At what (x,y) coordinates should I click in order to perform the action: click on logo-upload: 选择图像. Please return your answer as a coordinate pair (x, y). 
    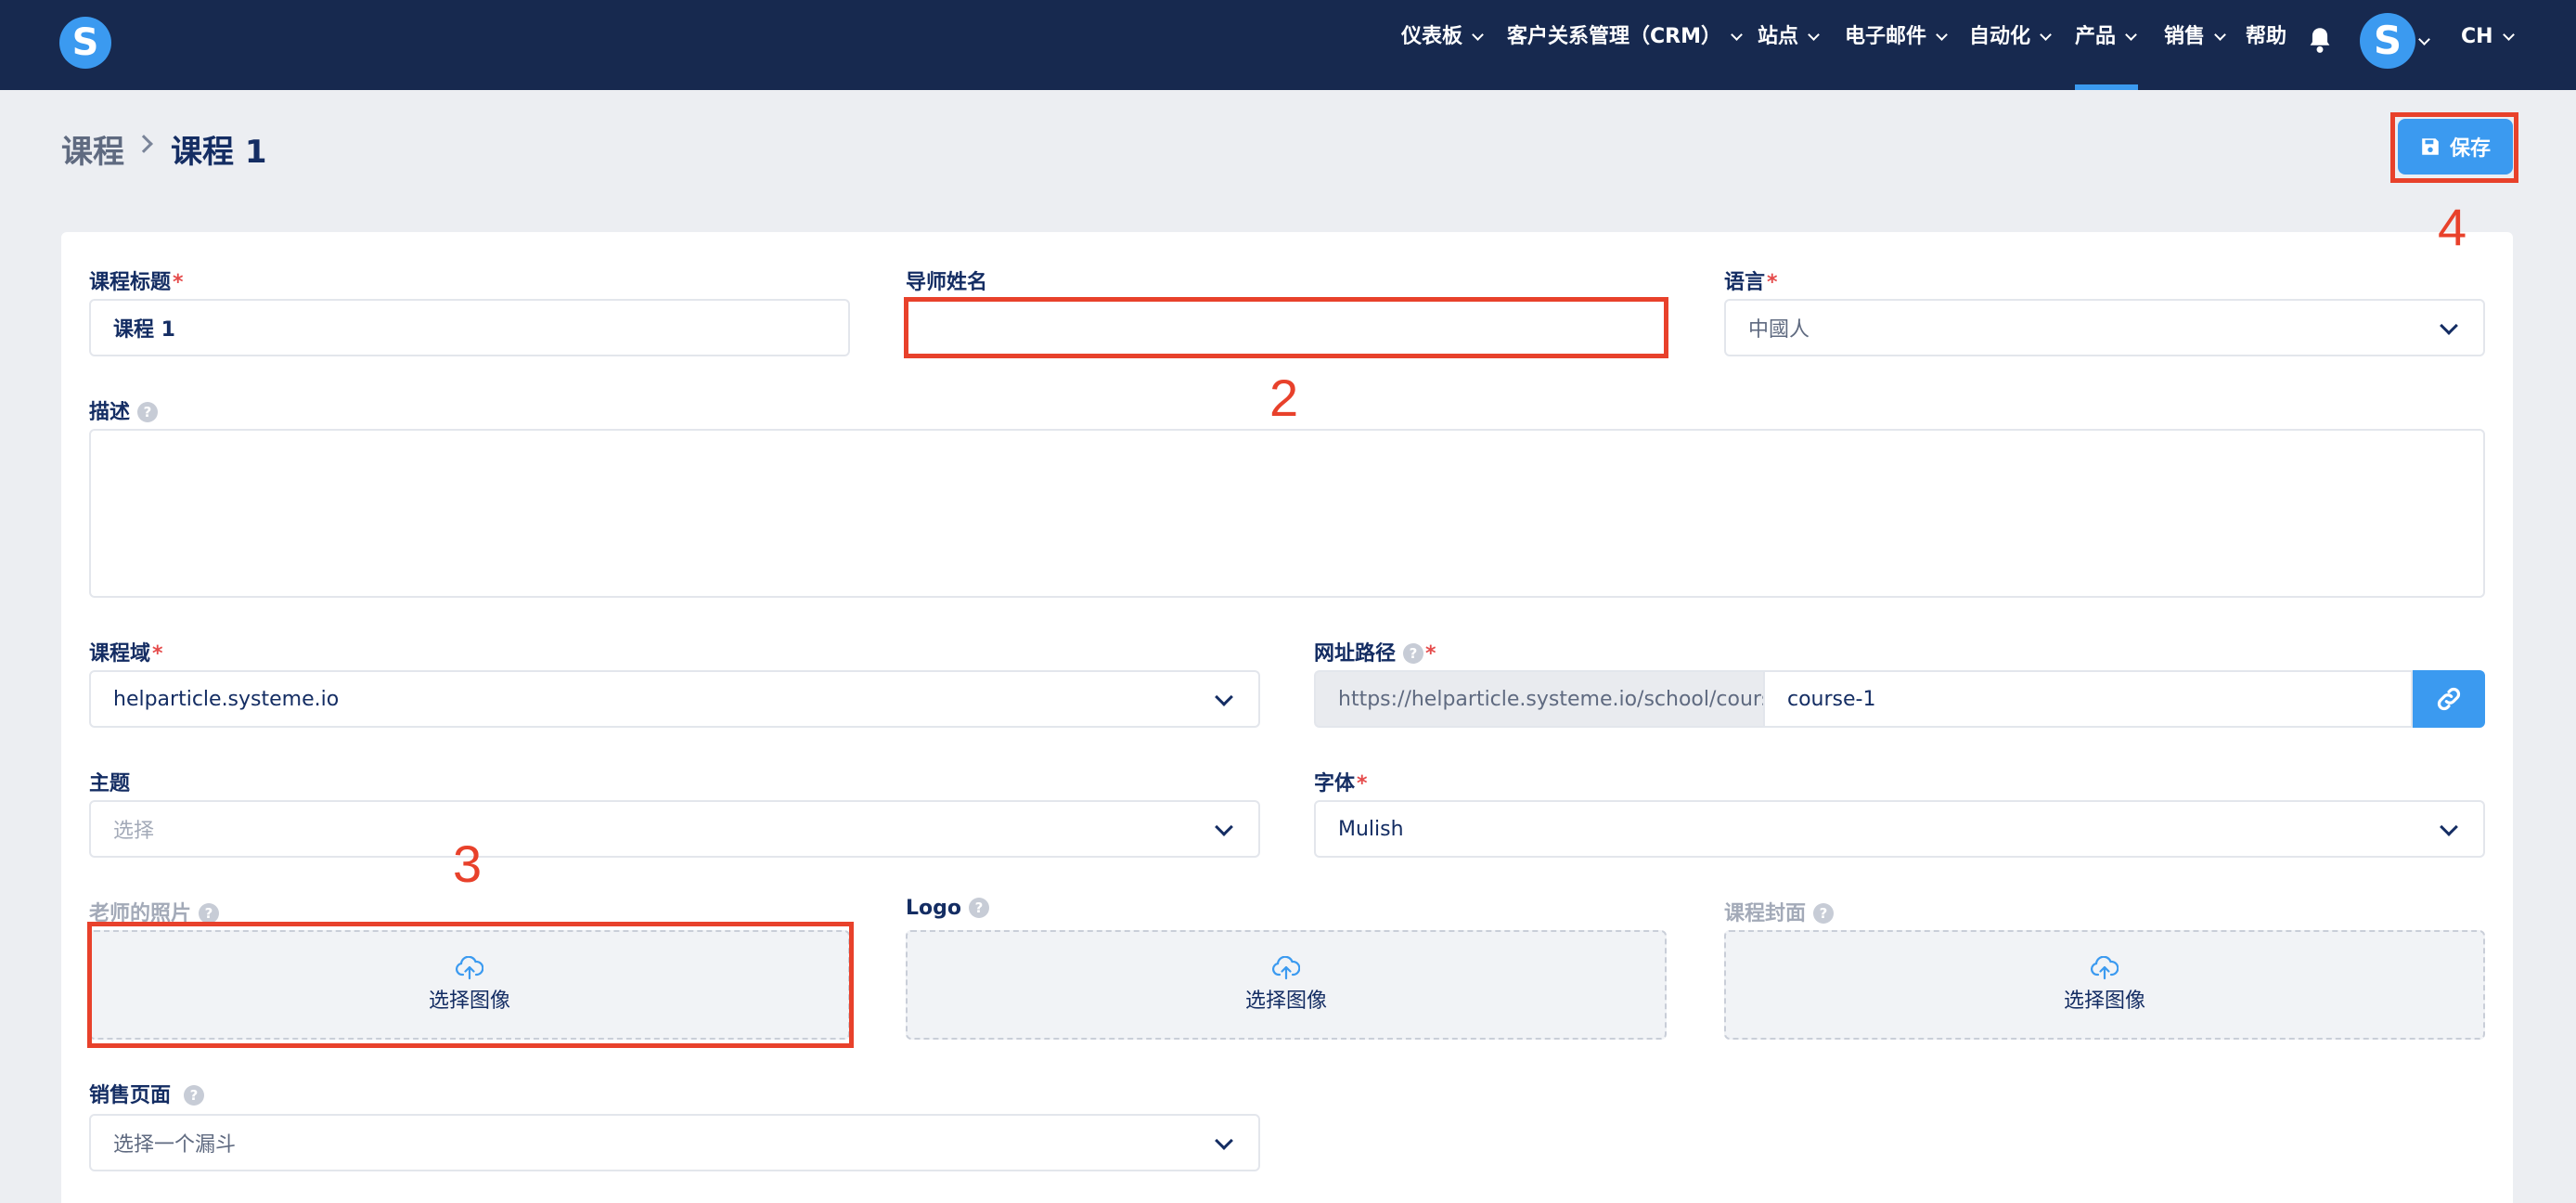
    Looking at the image, I should click on (1286, 985).